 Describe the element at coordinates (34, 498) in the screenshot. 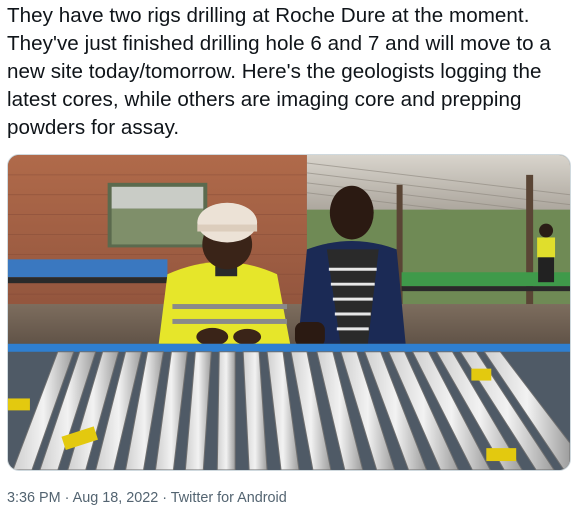

I see `tweet-time: 3:36 PM` at that location.